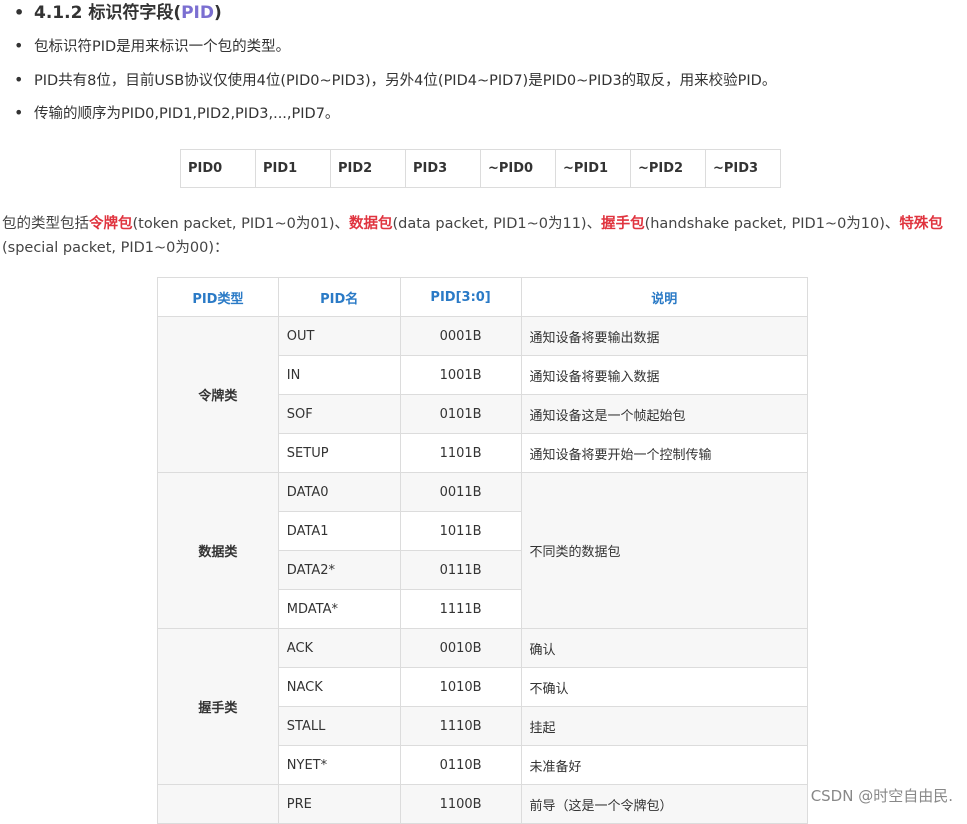 This screenshot has height=824, width=967. Describe the element at coordinates (111, 224) in the screenshot. I see `token-packet-term: 令牌包` at that location.